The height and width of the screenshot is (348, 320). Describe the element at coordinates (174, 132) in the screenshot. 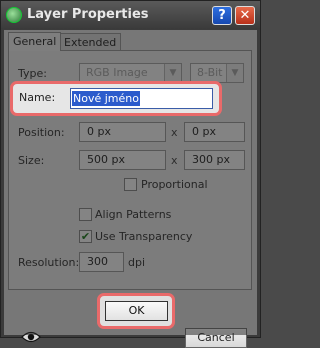

I see `position-separator: x` at that location.